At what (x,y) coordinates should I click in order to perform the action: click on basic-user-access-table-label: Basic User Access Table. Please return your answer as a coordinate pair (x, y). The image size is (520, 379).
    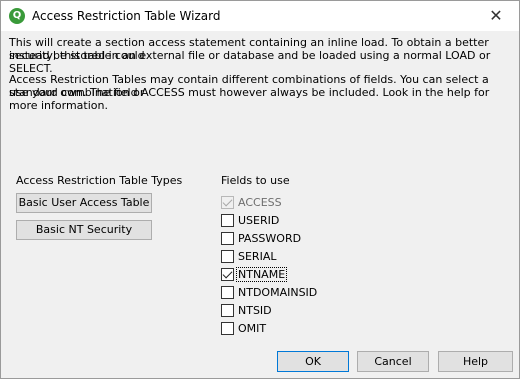
    Looking at the image, I should click on (84, 202).